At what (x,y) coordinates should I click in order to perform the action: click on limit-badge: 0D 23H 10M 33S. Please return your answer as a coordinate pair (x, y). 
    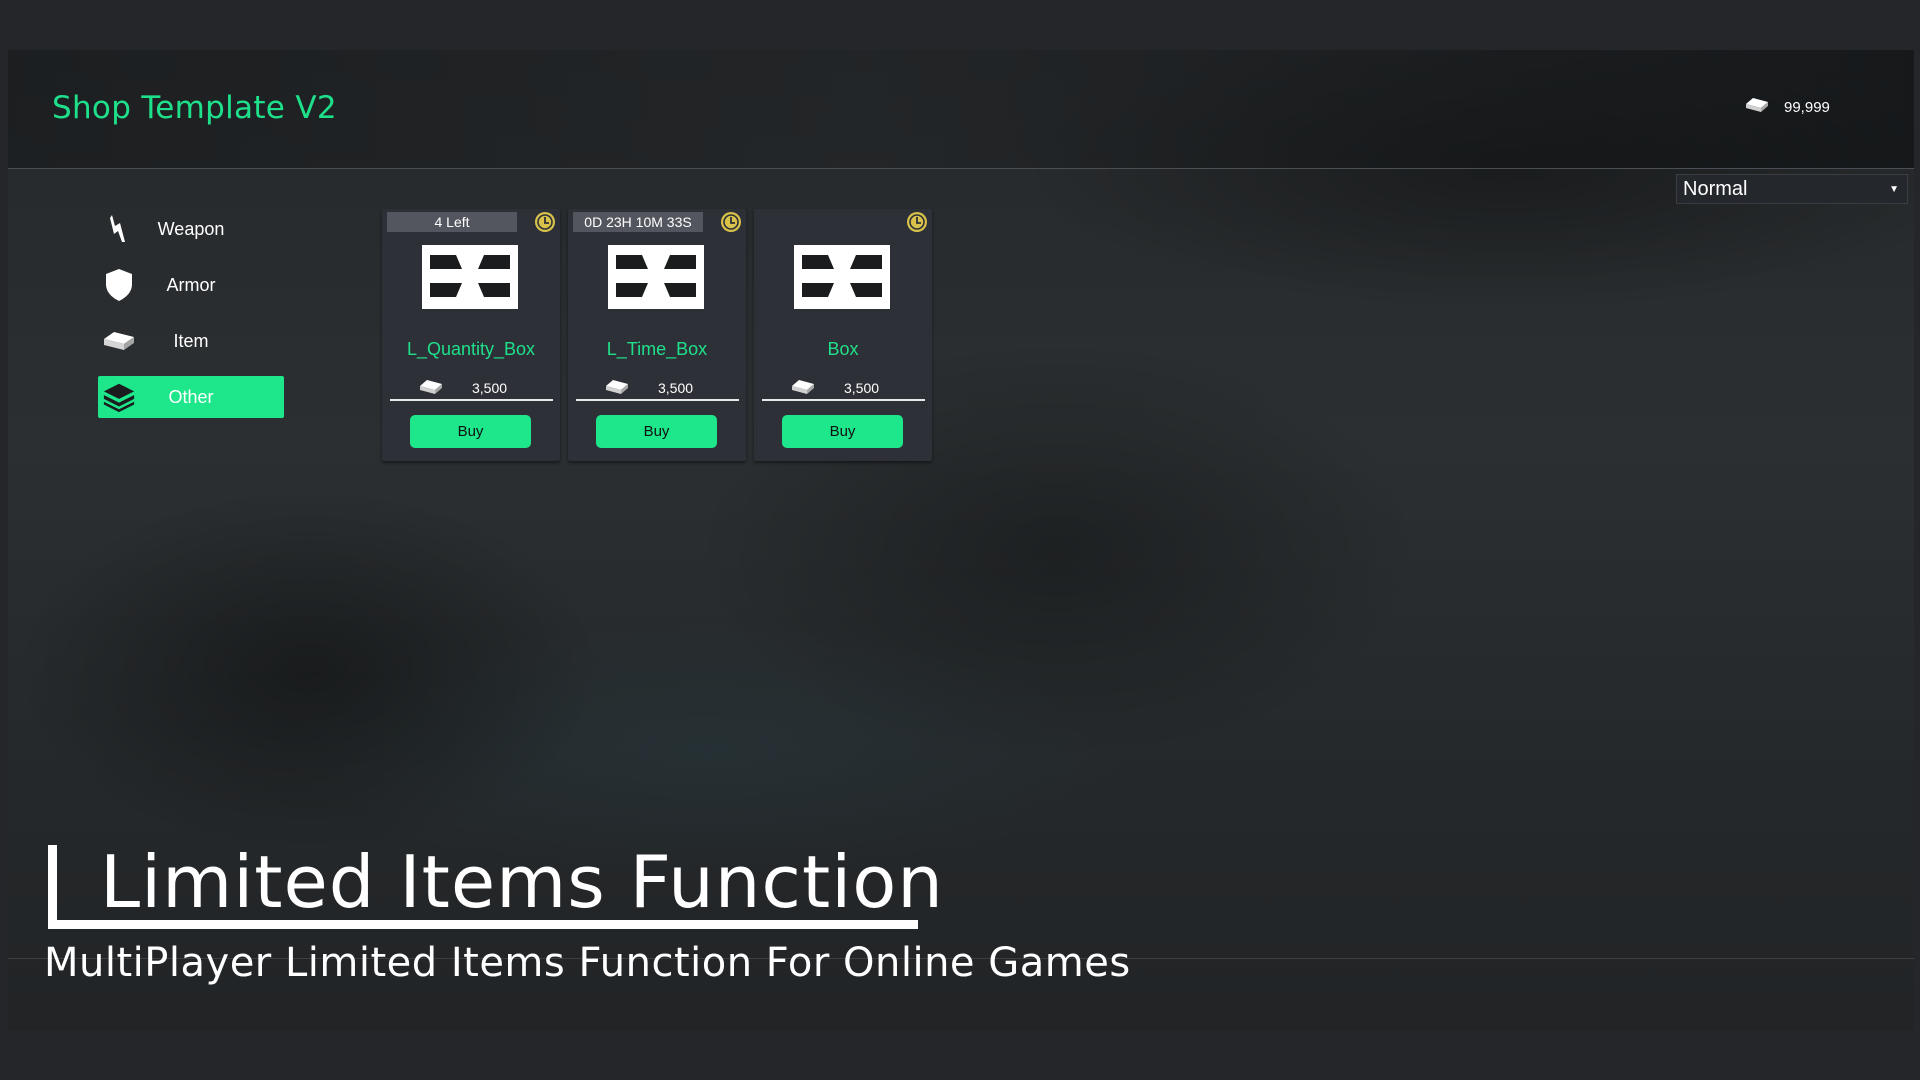
    Looking at the image, I should click on (638, 222).